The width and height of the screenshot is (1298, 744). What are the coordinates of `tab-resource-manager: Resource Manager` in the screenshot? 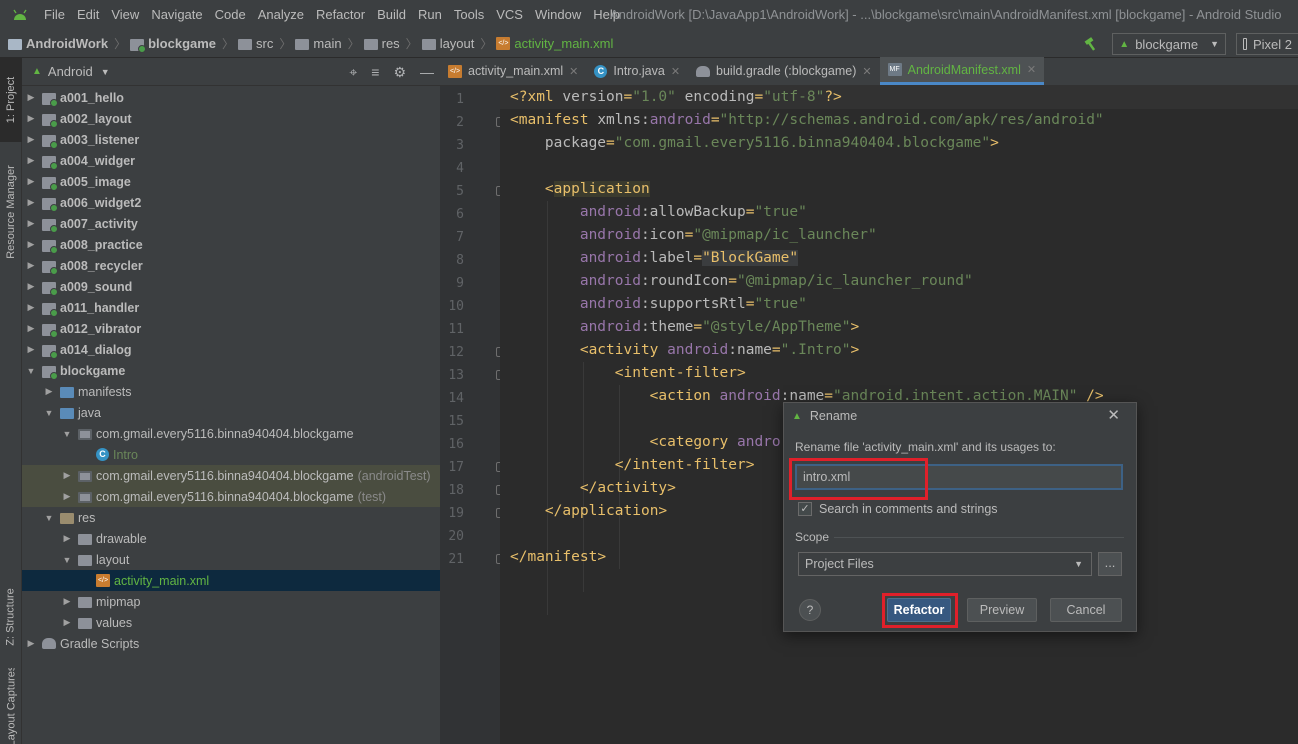 It's located at (11, 212).